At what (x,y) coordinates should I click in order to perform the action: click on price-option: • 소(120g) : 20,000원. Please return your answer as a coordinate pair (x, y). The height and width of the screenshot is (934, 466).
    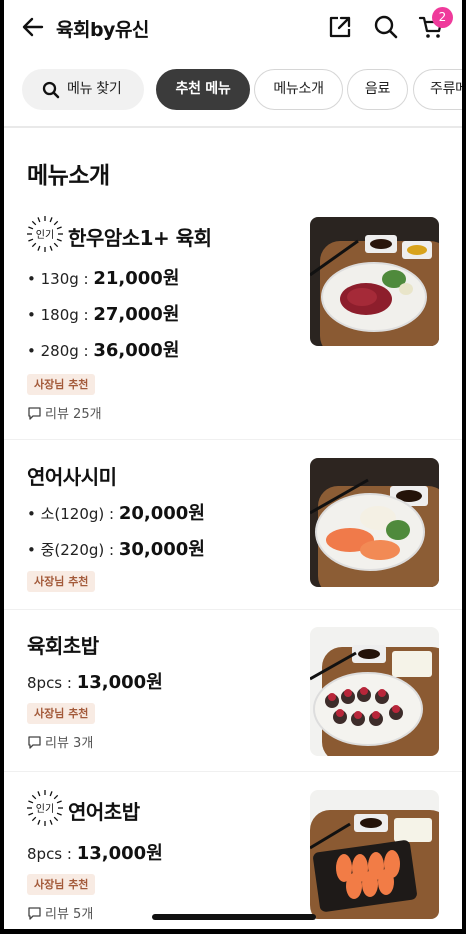
    Looking at the image, I should click on (116, 512).